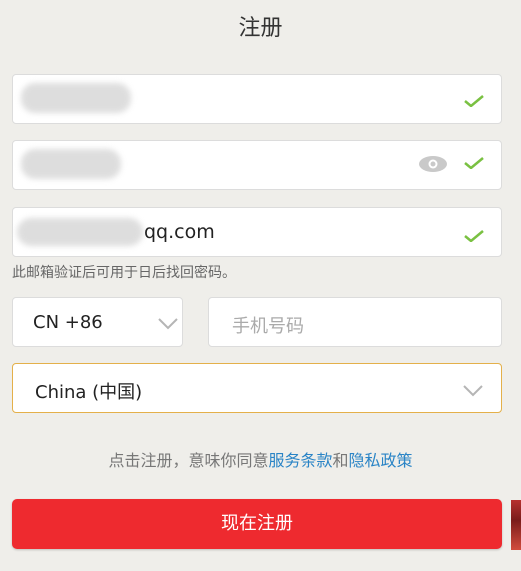  Describe the element at coordinates (68, 322) in the screenshot. I see `country-code-value: CN +86` at that location.